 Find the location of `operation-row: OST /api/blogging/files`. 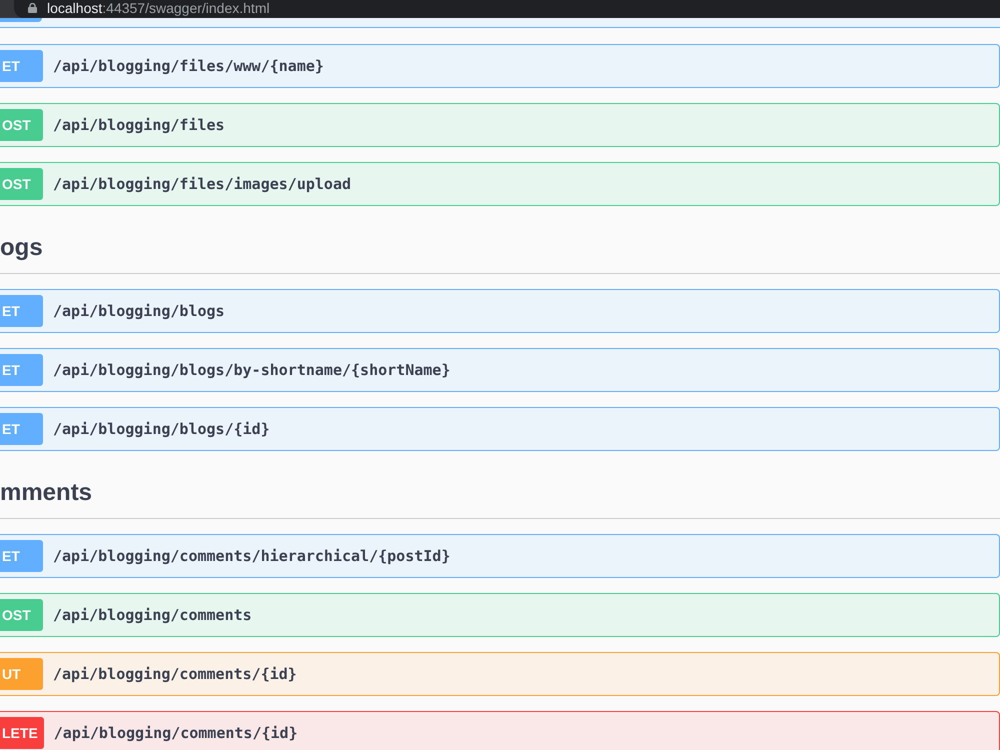

operation-row: OST /api/blogging/files is located at coordinates (500, 125).